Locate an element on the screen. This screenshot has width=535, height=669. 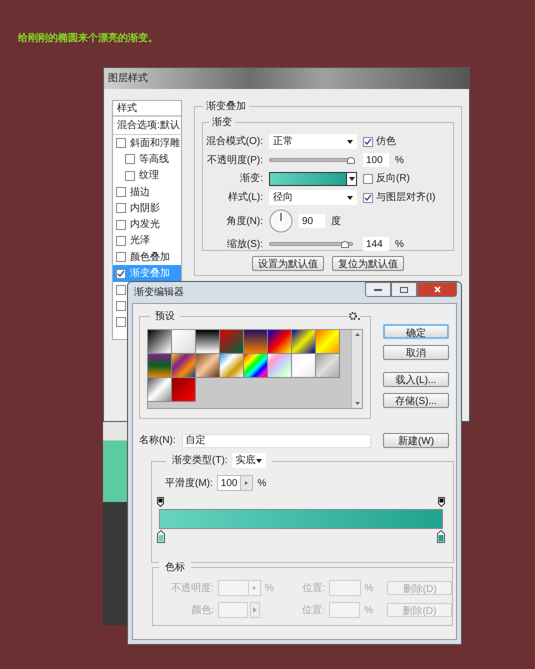
input-field: 100 is located at coordinates (376, 160).